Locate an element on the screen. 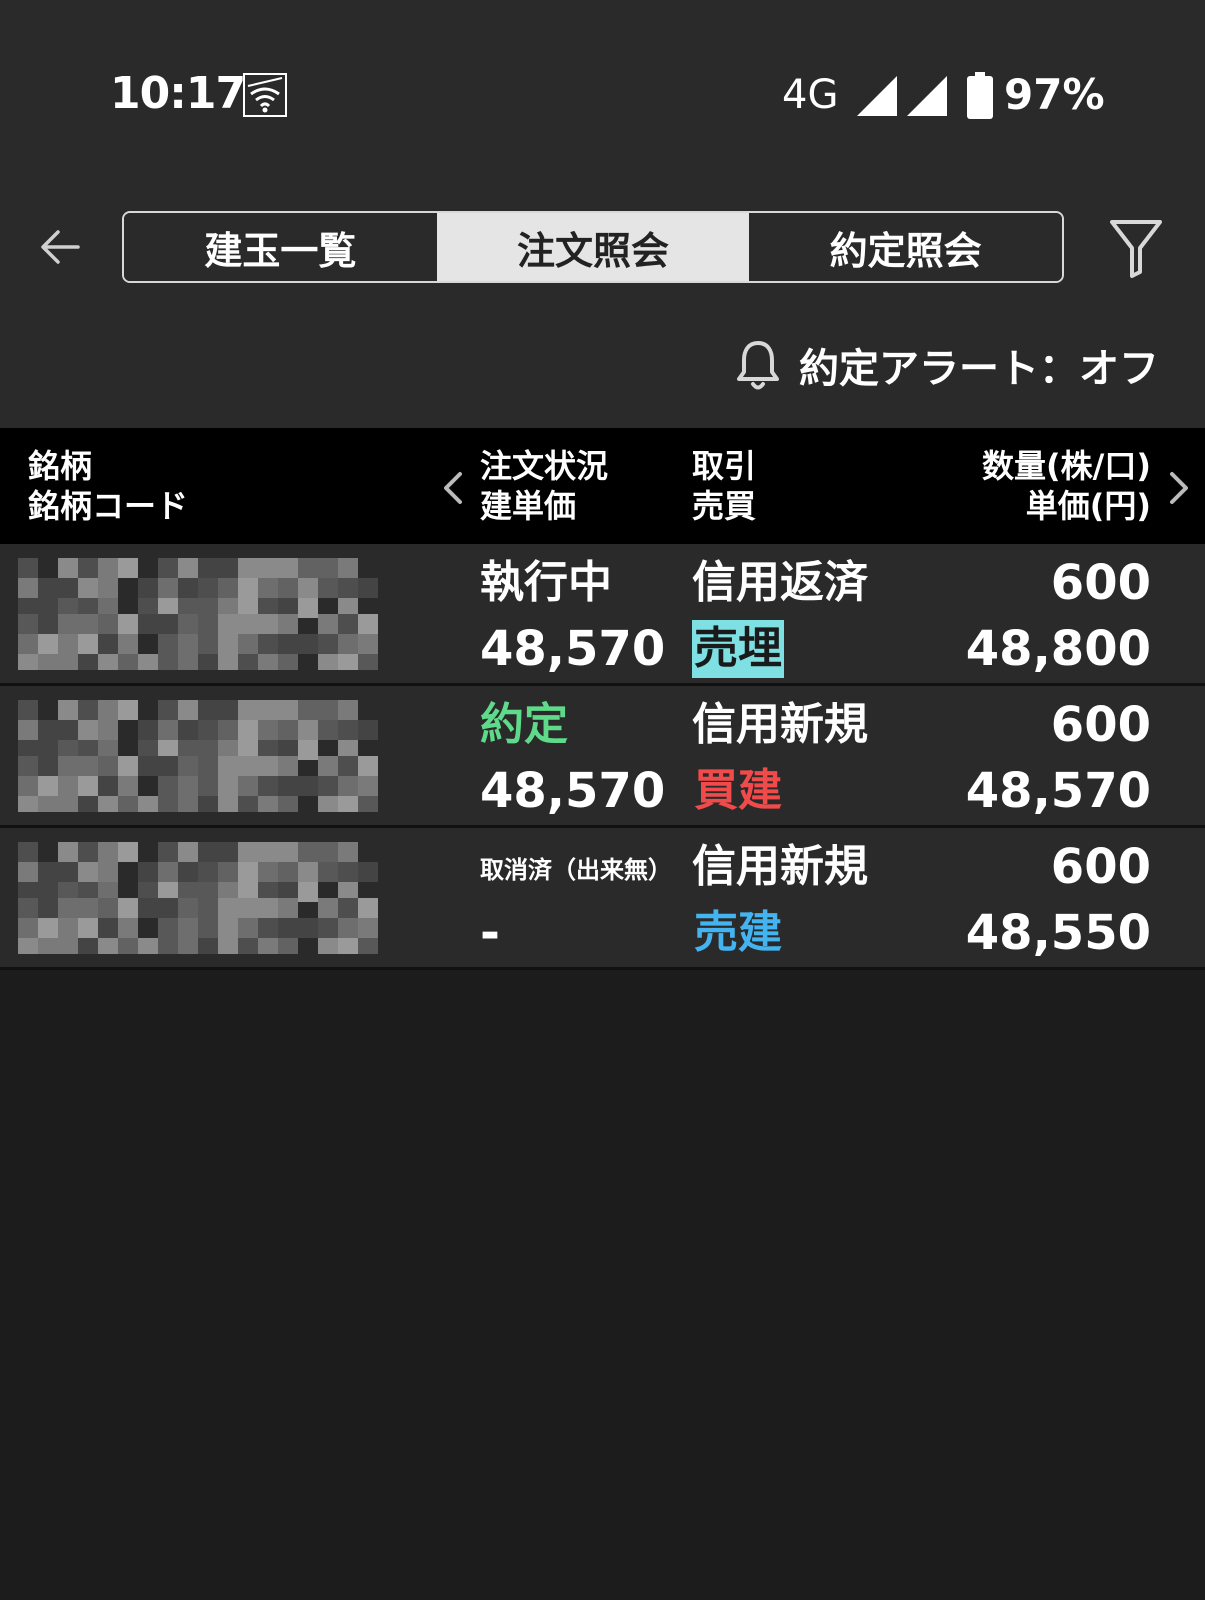 This screenshot has height=1600, width=1205. filter-icon is located at coordinates (1136, 248).